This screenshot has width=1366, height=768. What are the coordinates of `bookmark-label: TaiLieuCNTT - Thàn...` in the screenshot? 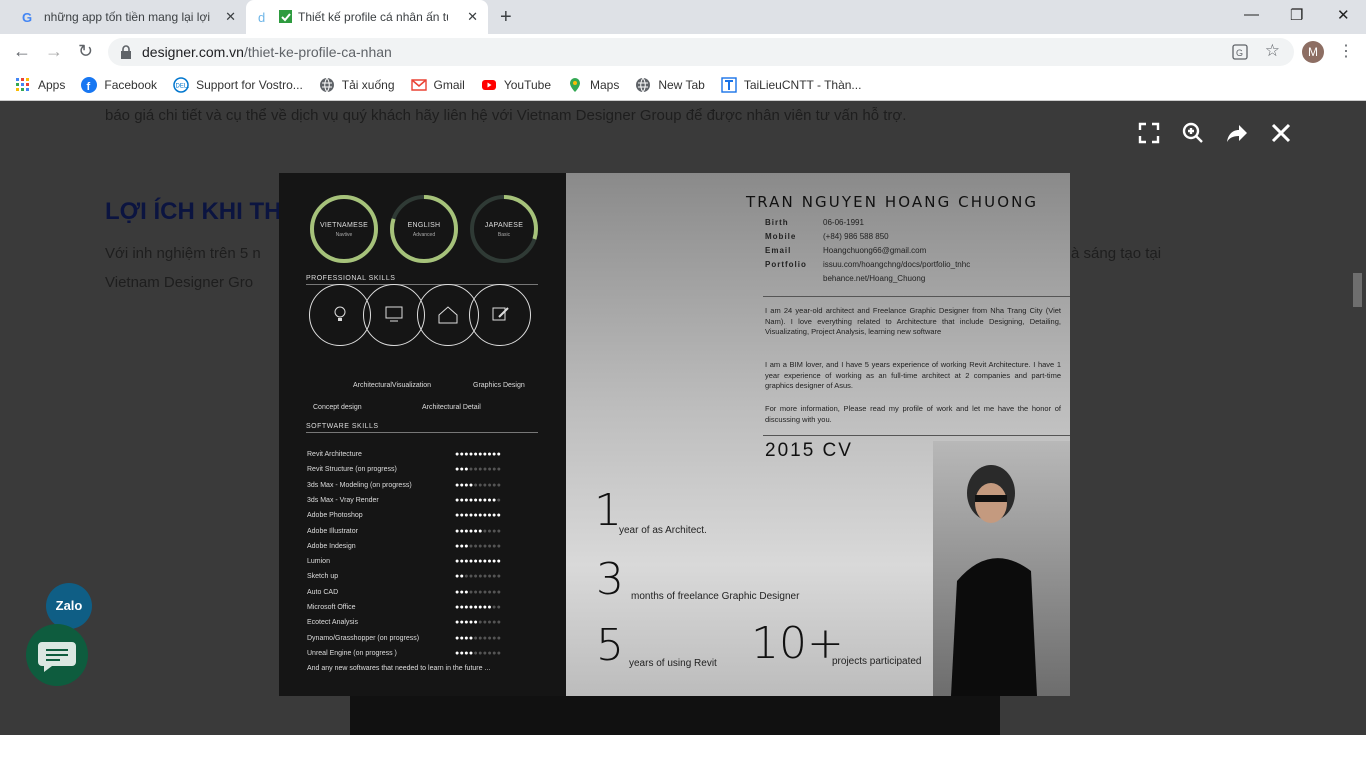 It's located at (802, 85).